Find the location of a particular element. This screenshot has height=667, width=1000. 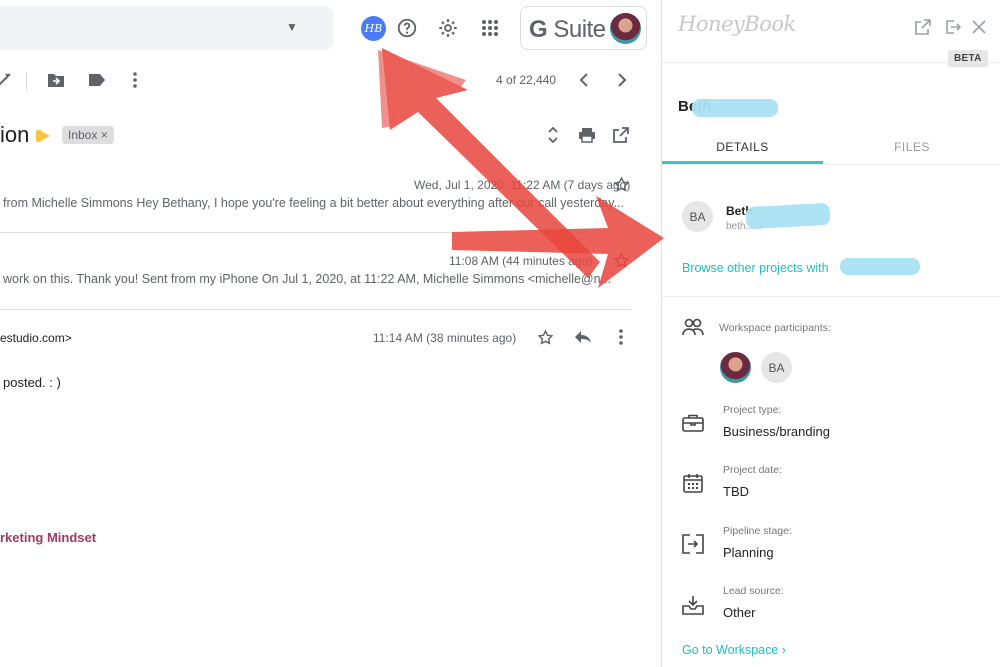

pipeline-stage-value: Planning is located at coordinates (748, 552).